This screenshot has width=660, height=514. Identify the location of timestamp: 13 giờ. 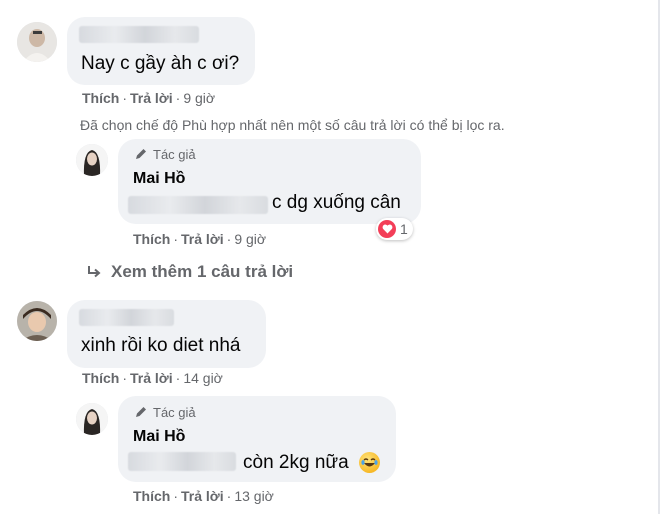
(254, 496).